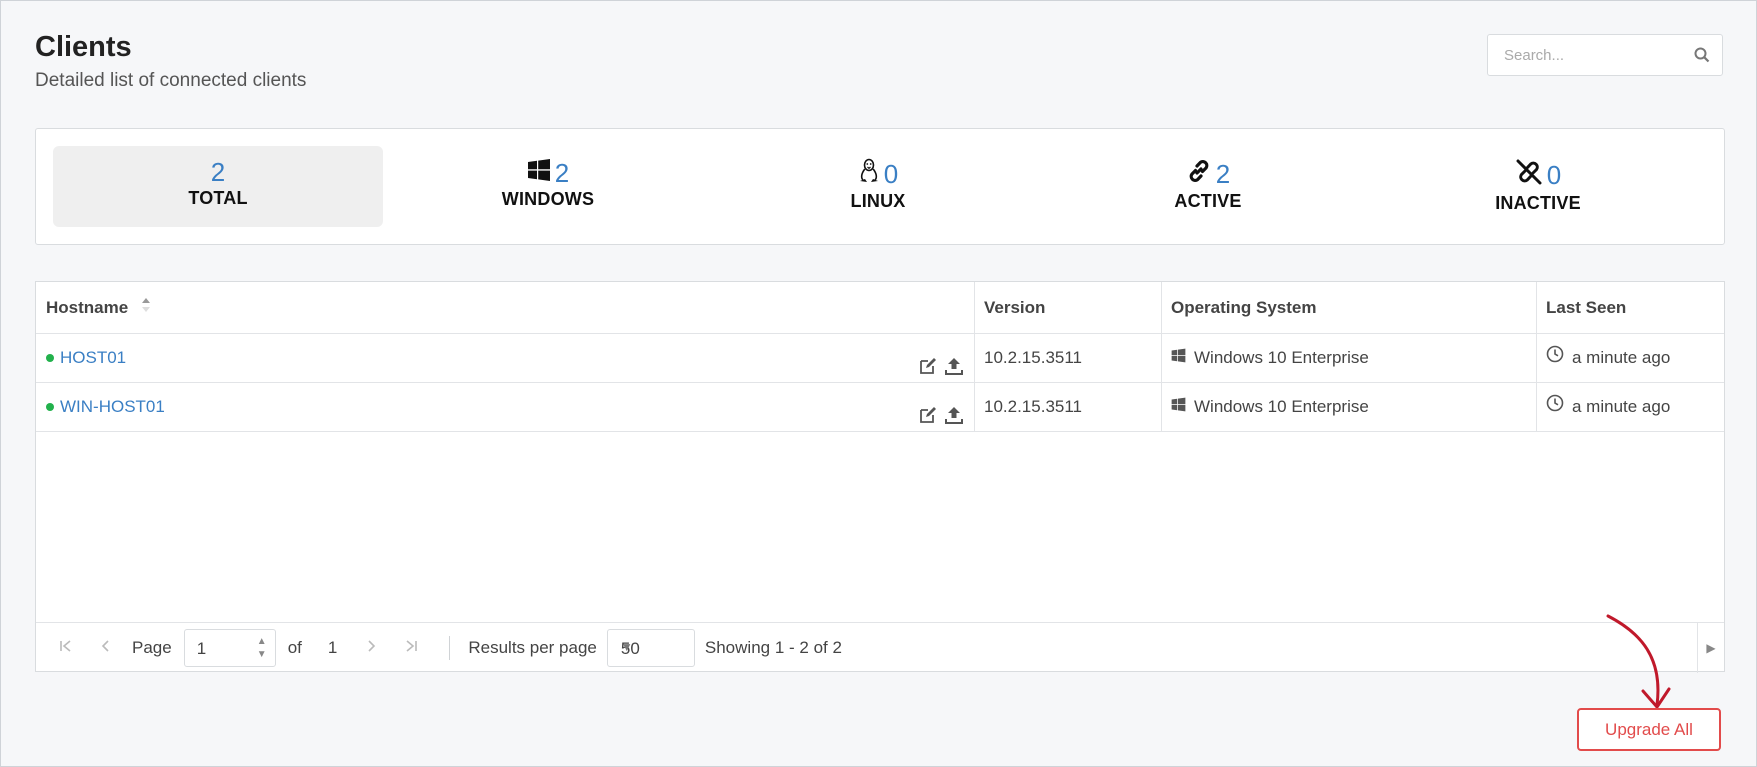 The image size is (1757, 767). What do you see at coordinates (152, 647) in the screenshot?
I see `page-label: Page` at bounding box center [152, 647].